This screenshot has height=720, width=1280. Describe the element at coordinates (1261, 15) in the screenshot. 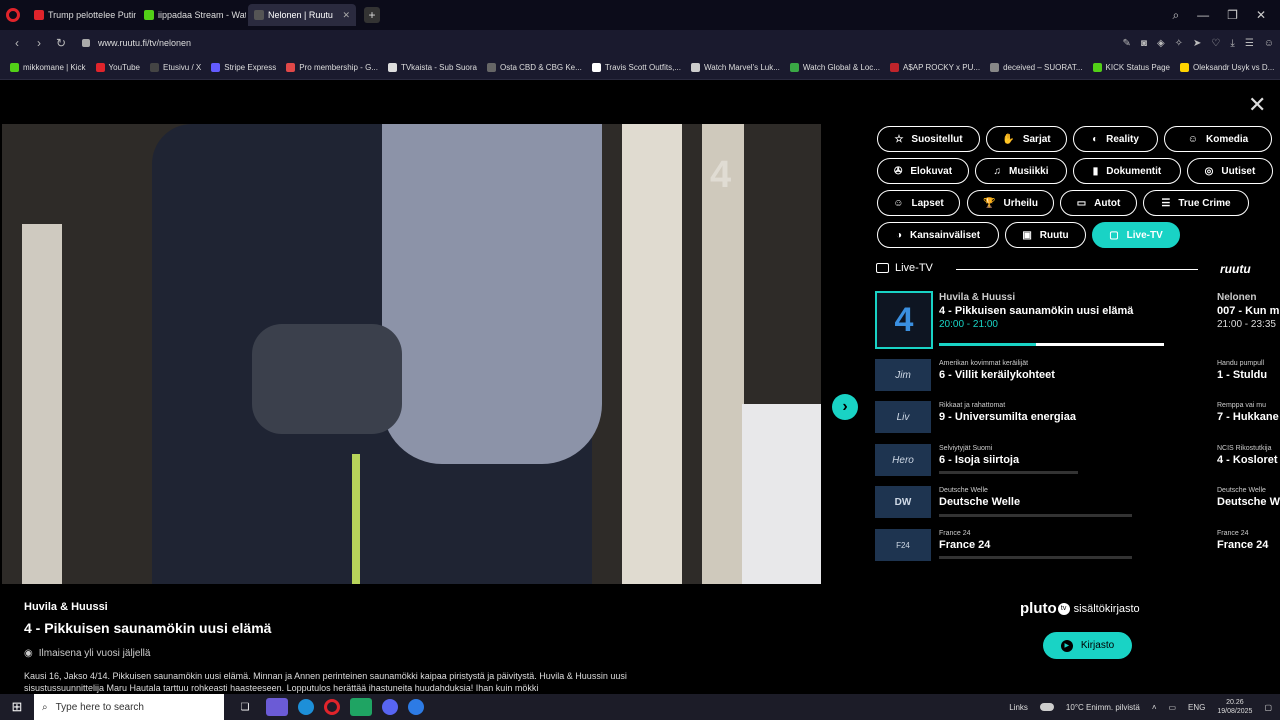

I see `close-window-icon: ✕` at that location.